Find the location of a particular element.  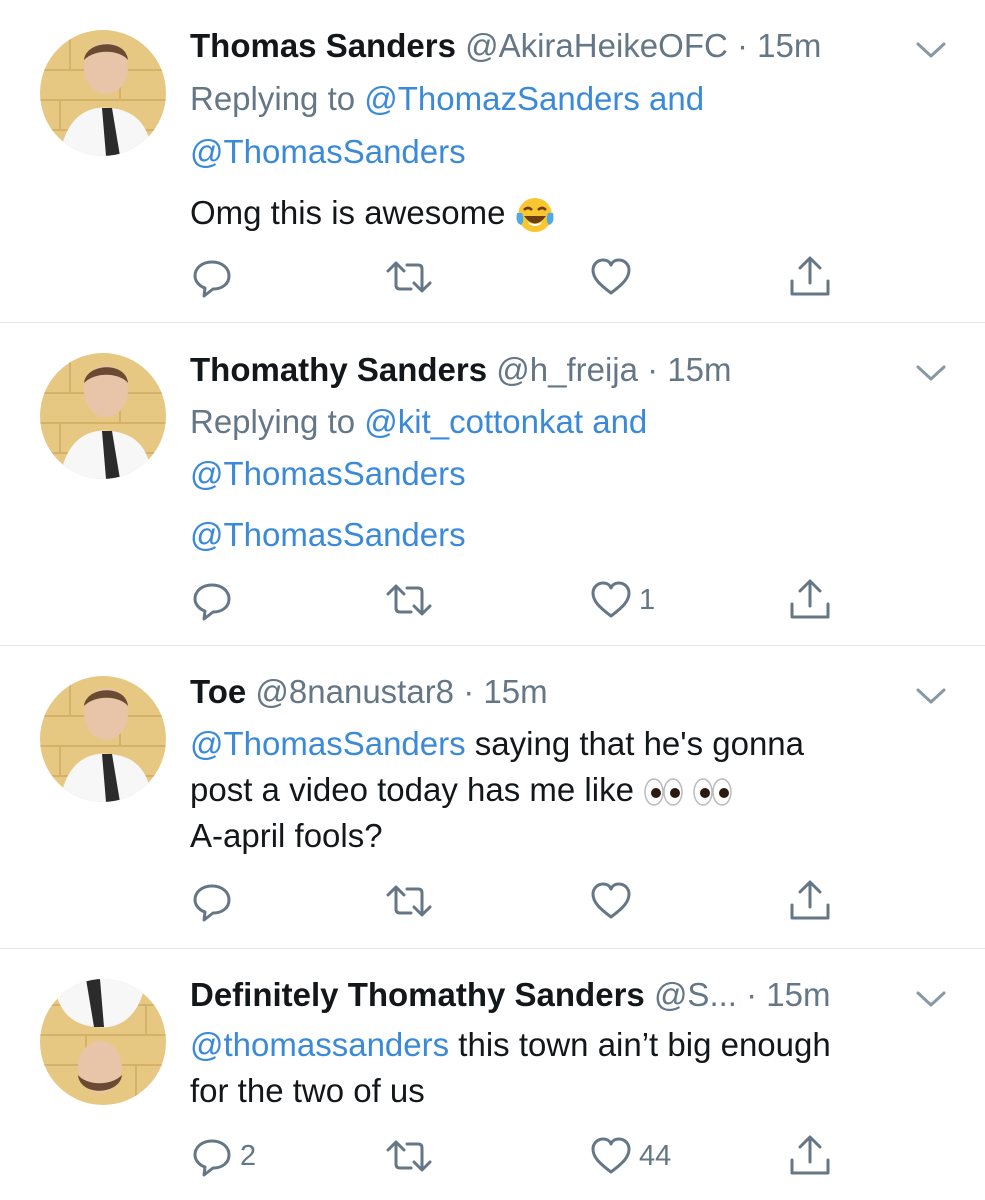

tweet-text-content: Omg this is awesome is located at coordinates (348, 212).